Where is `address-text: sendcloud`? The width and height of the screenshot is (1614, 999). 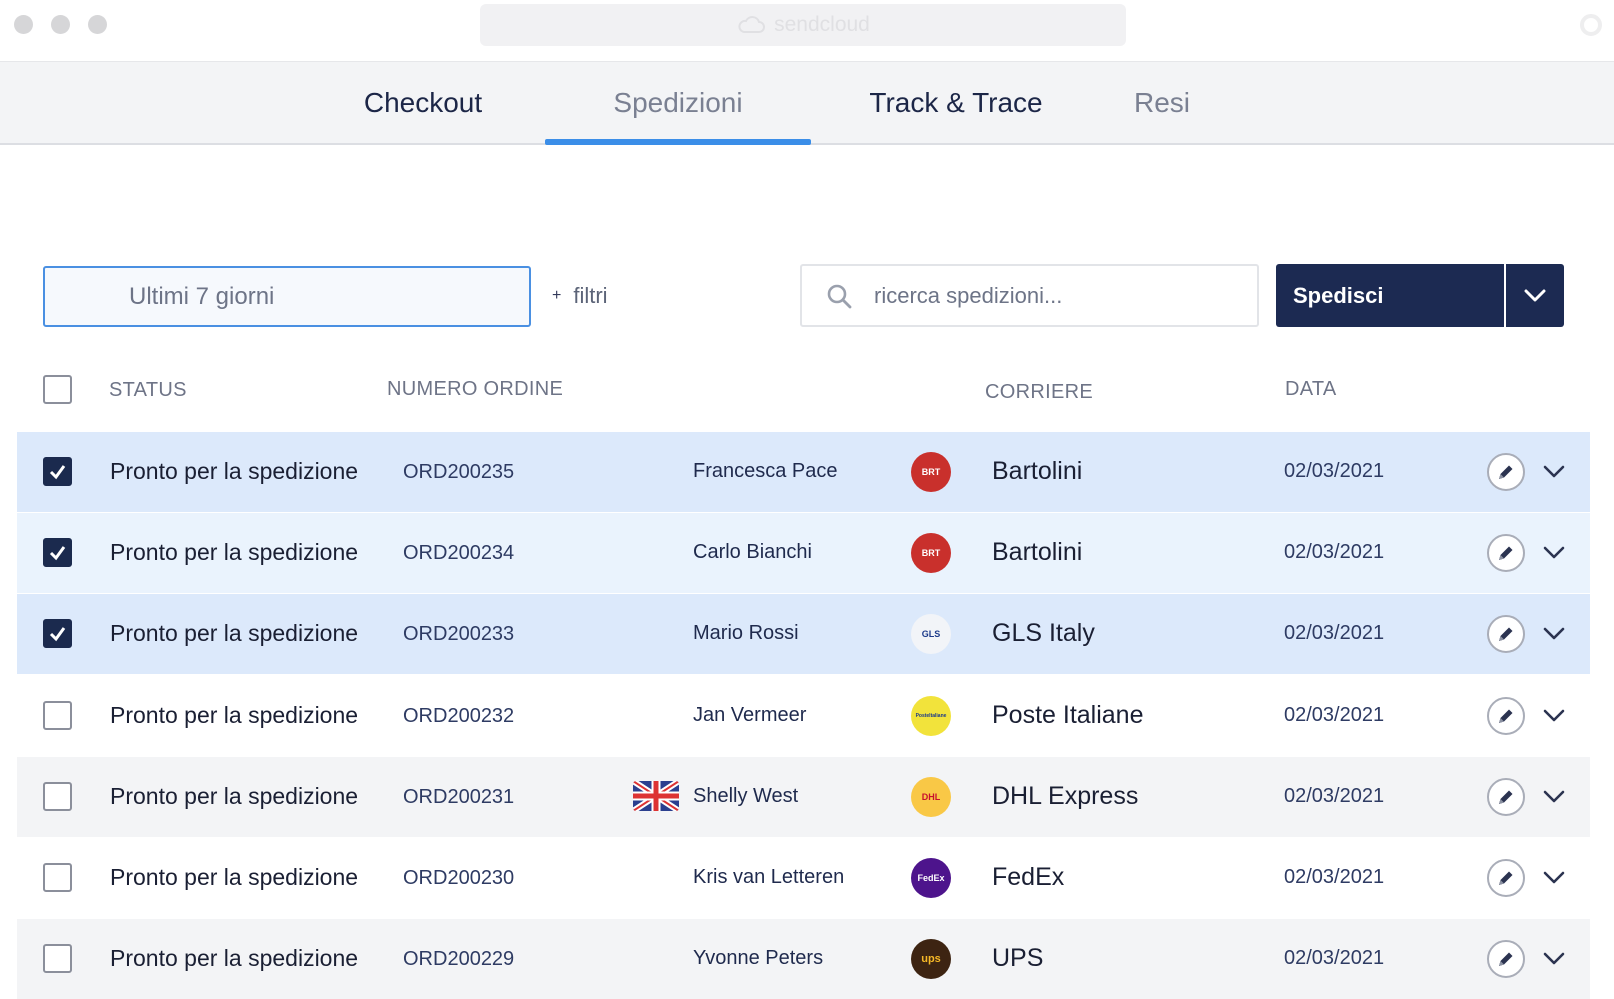 address-text: sendcloud is located at coordinates (822, 24).